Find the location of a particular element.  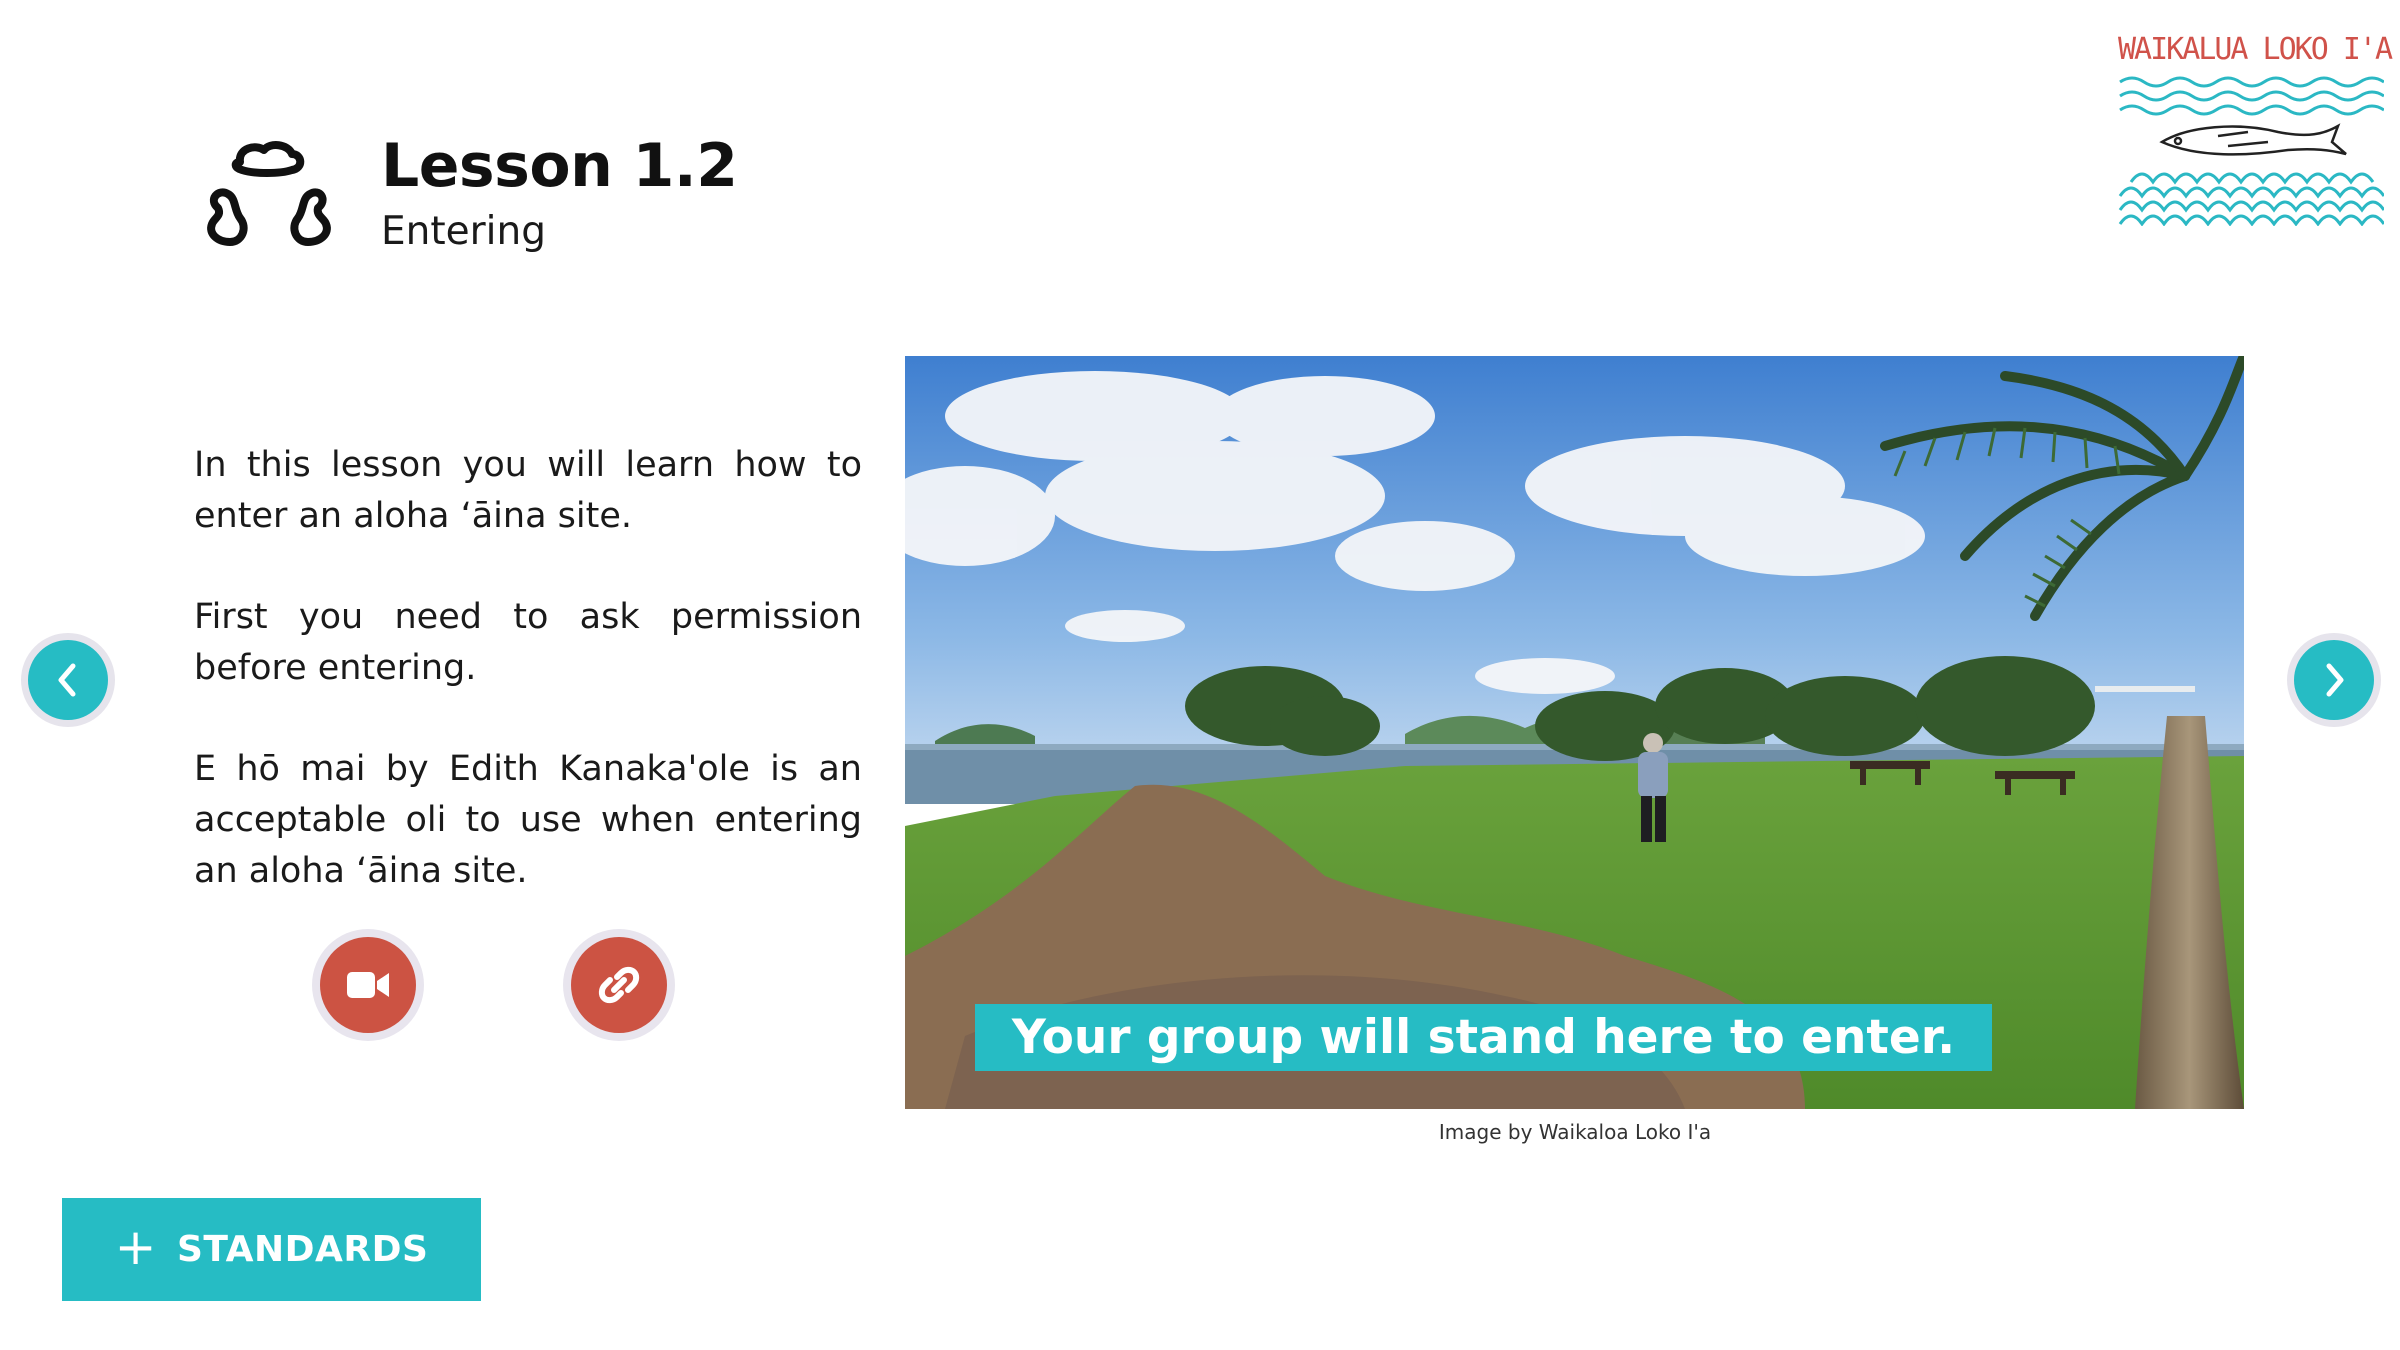

standards-button: + STANDARDS is located at coordinates (271, 1249).